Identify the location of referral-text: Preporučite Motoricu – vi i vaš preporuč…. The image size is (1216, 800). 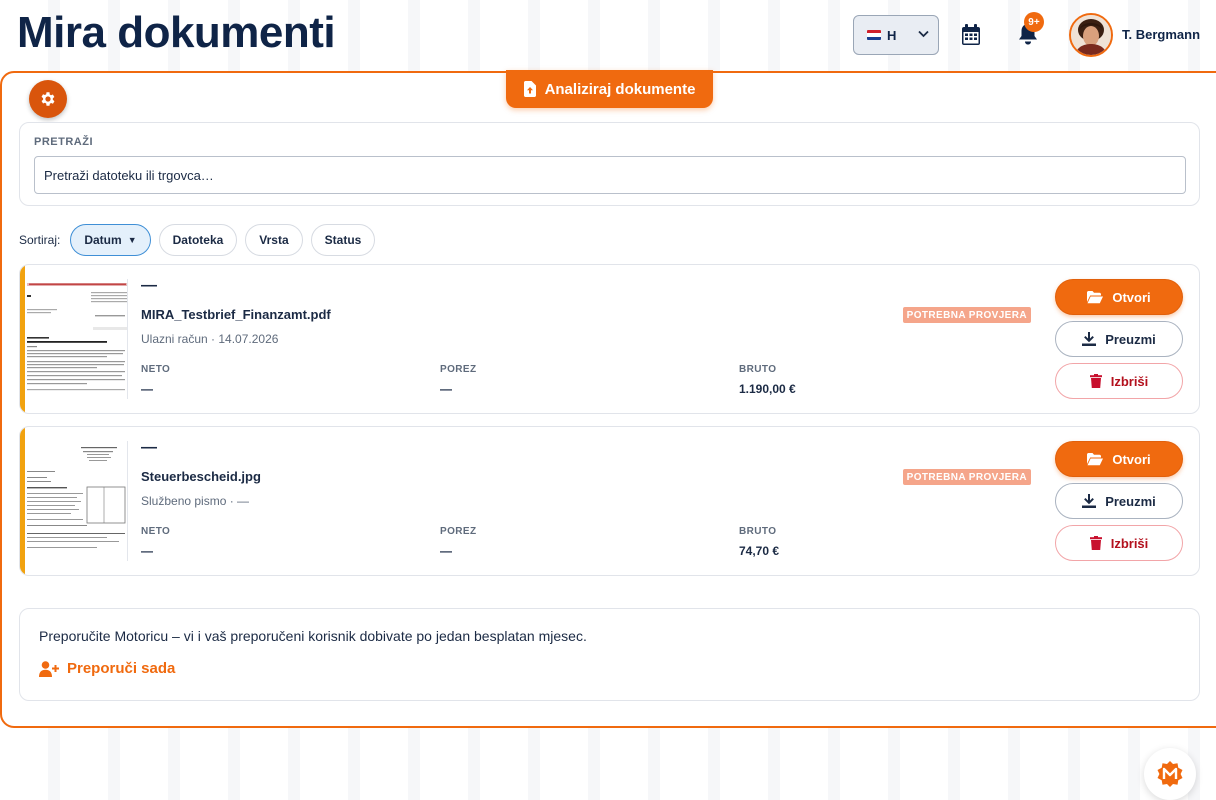
(313, 636).